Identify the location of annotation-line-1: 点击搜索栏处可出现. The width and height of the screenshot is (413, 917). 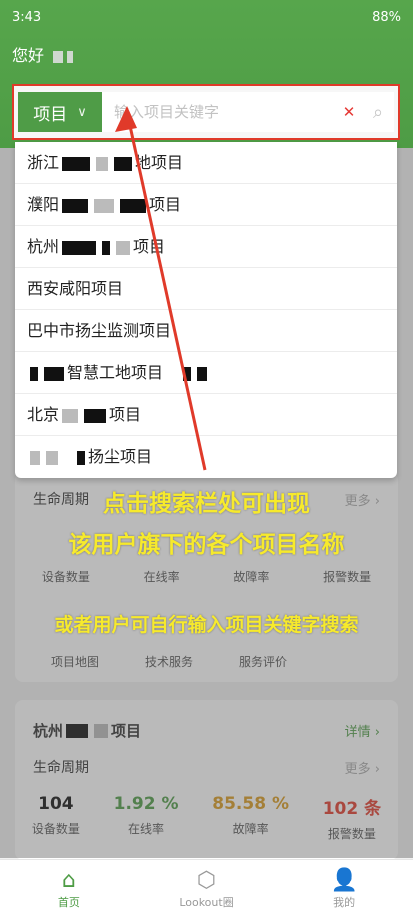
(206, 504).